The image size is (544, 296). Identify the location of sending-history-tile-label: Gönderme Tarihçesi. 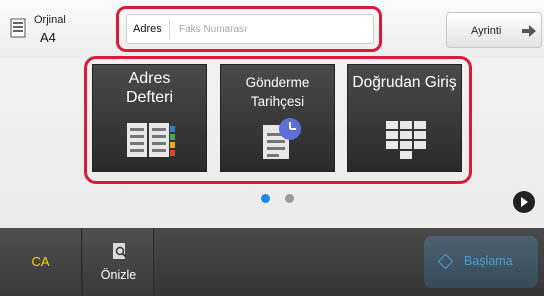
(277, 92).